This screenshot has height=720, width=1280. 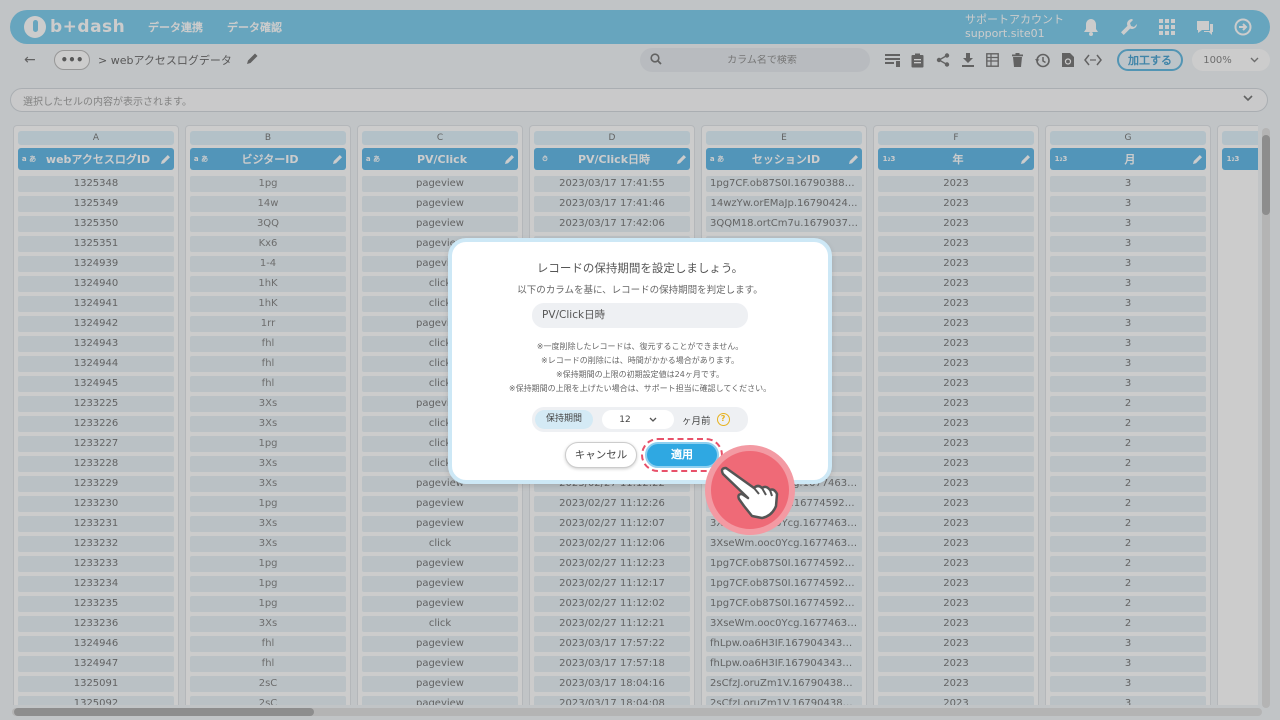 I want to click on retention-period-select: 12, so click(x=638, y=419).